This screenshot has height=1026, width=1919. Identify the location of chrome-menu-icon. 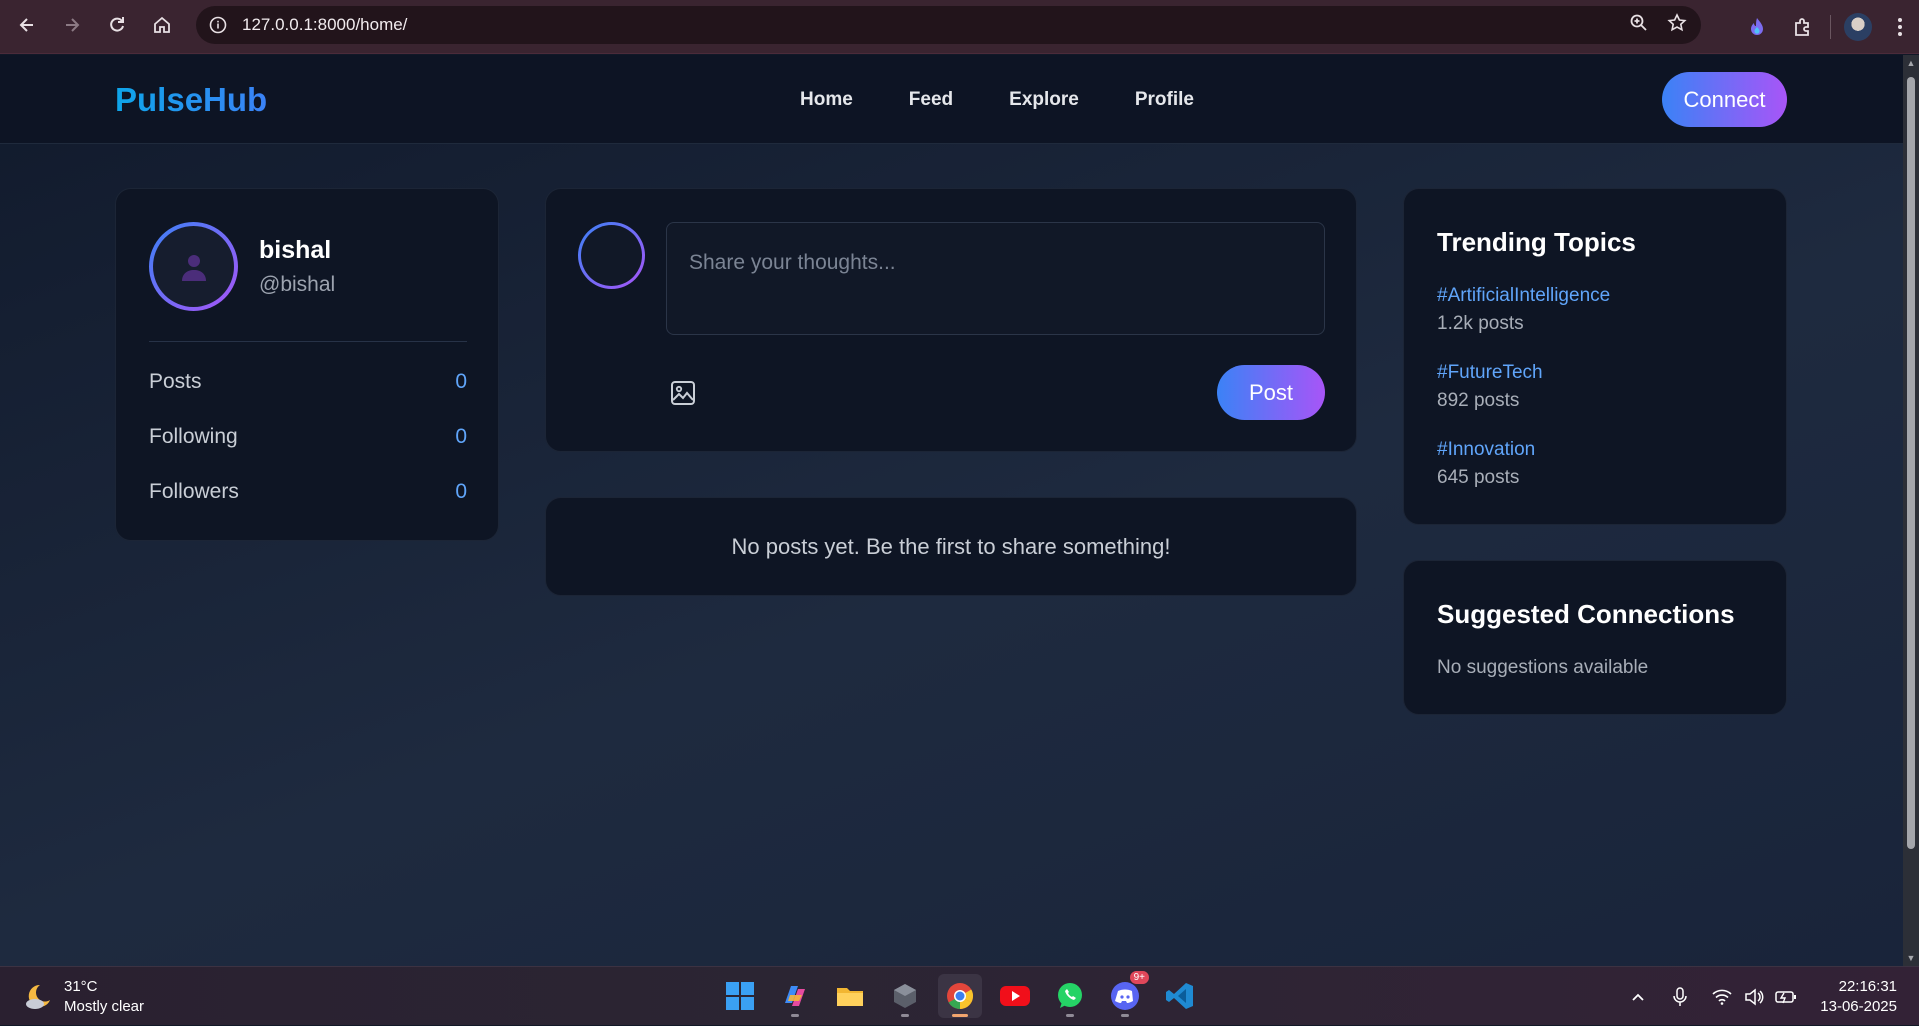
(1900, 27).